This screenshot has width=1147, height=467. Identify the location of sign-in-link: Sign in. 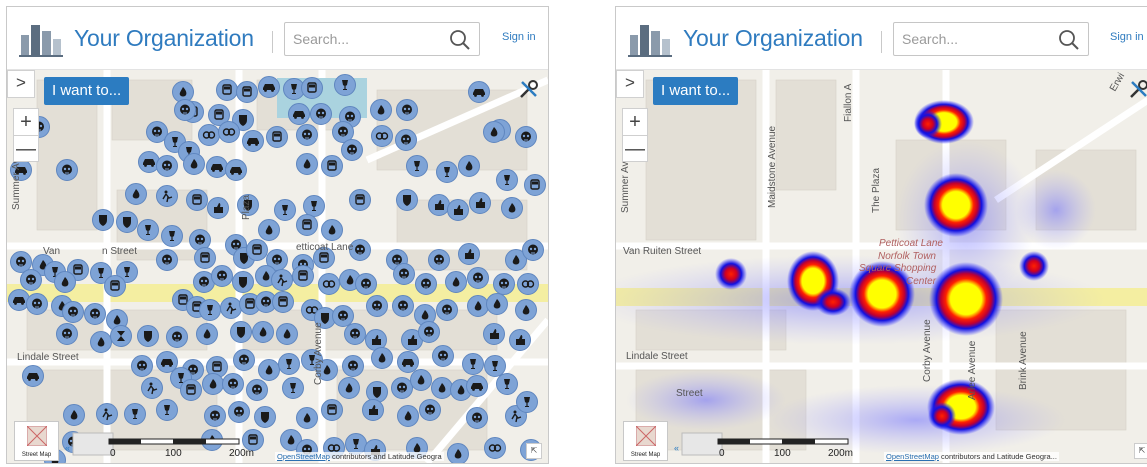
(519, 37).